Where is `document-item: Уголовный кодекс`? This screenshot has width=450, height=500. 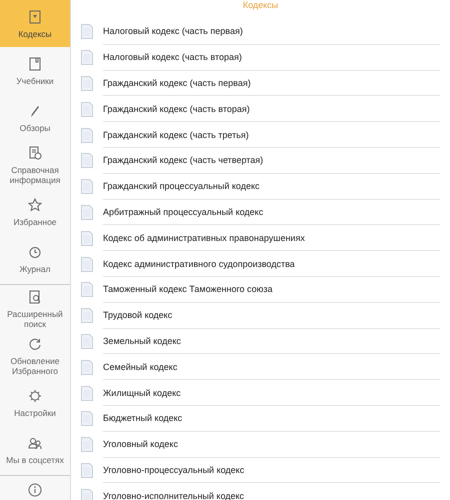 document-item: Уголовный кодекс is located at coordinates (271, 445).